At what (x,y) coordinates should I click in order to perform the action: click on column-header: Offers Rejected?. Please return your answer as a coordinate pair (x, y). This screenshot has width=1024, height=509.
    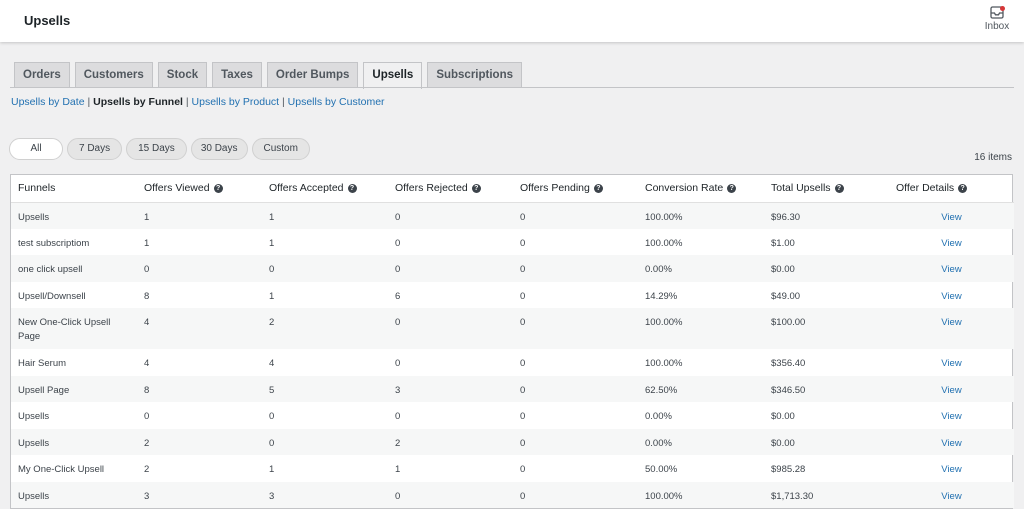
    Looking at the image, I should click on (450, 189).